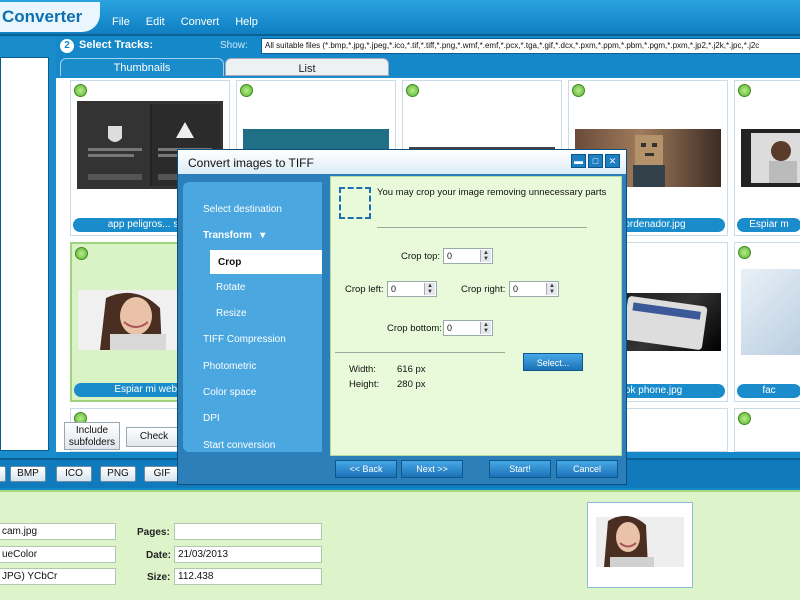 This screenshot has width=800, height=600. What do you see at coordinates (768, 391) in the screenshot?
I see `thumbnail-caption: fac` at bounding box center [768, 391].